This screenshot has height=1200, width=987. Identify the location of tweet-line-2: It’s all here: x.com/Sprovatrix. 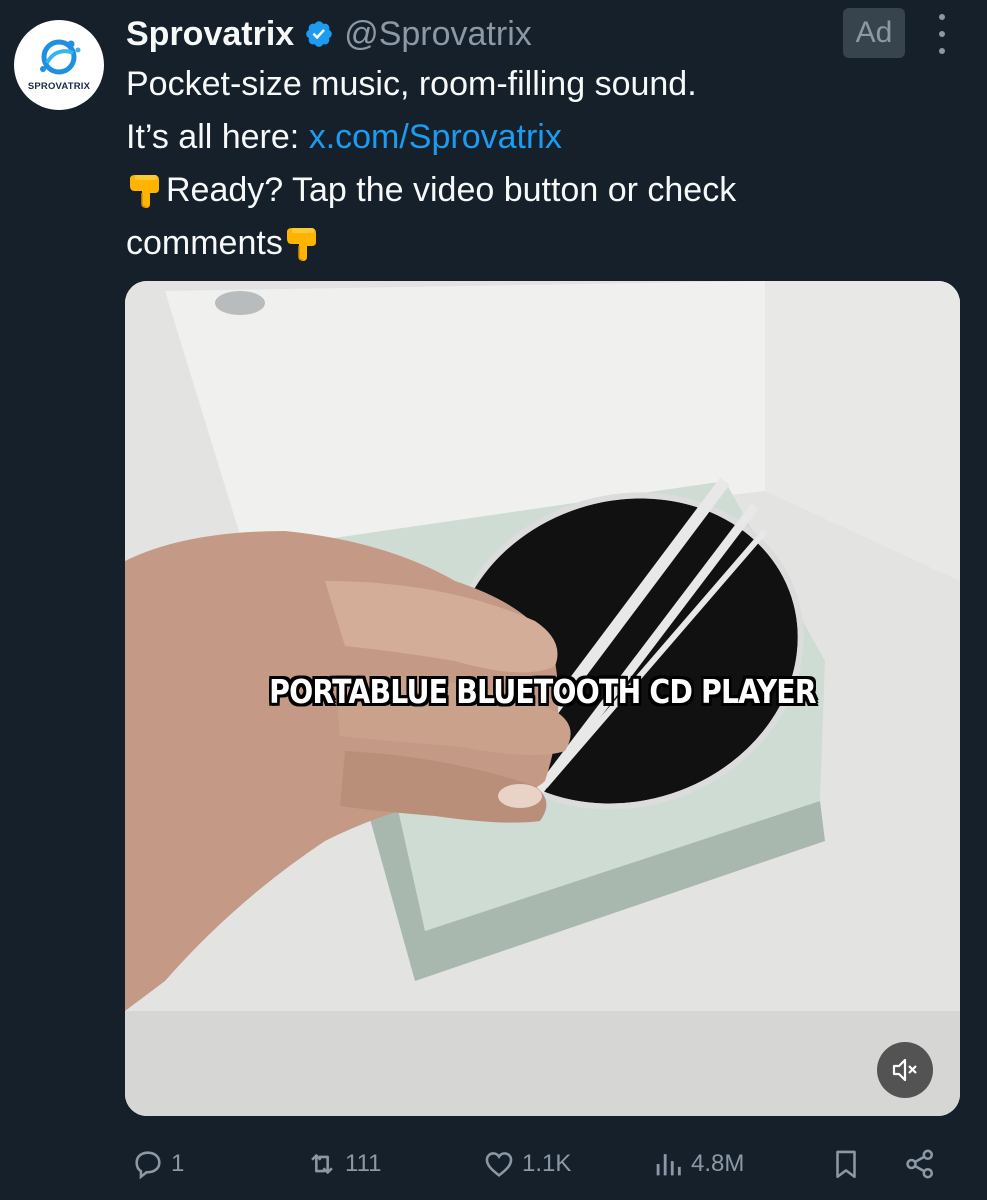
(546, 137).